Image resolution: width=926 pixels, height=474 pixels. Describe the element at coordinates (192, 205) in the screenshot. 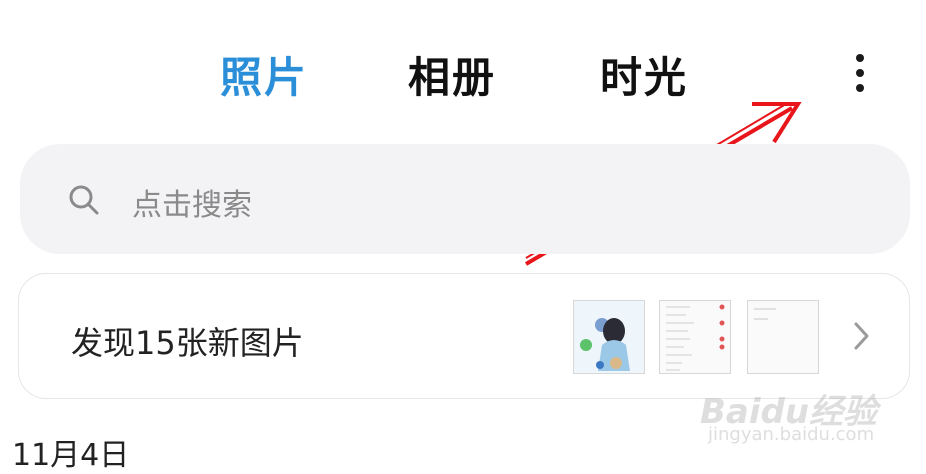

I see `search-placeholder: 点击搜索` at that location.